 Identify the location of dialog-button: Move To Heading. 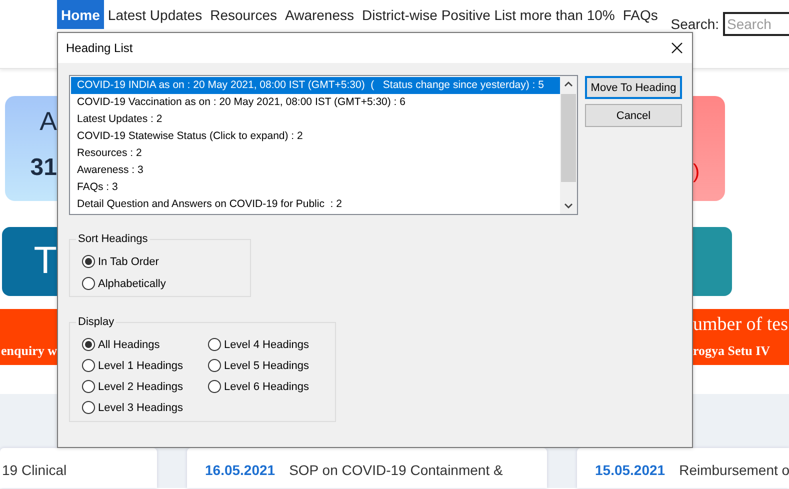
(633, 87).